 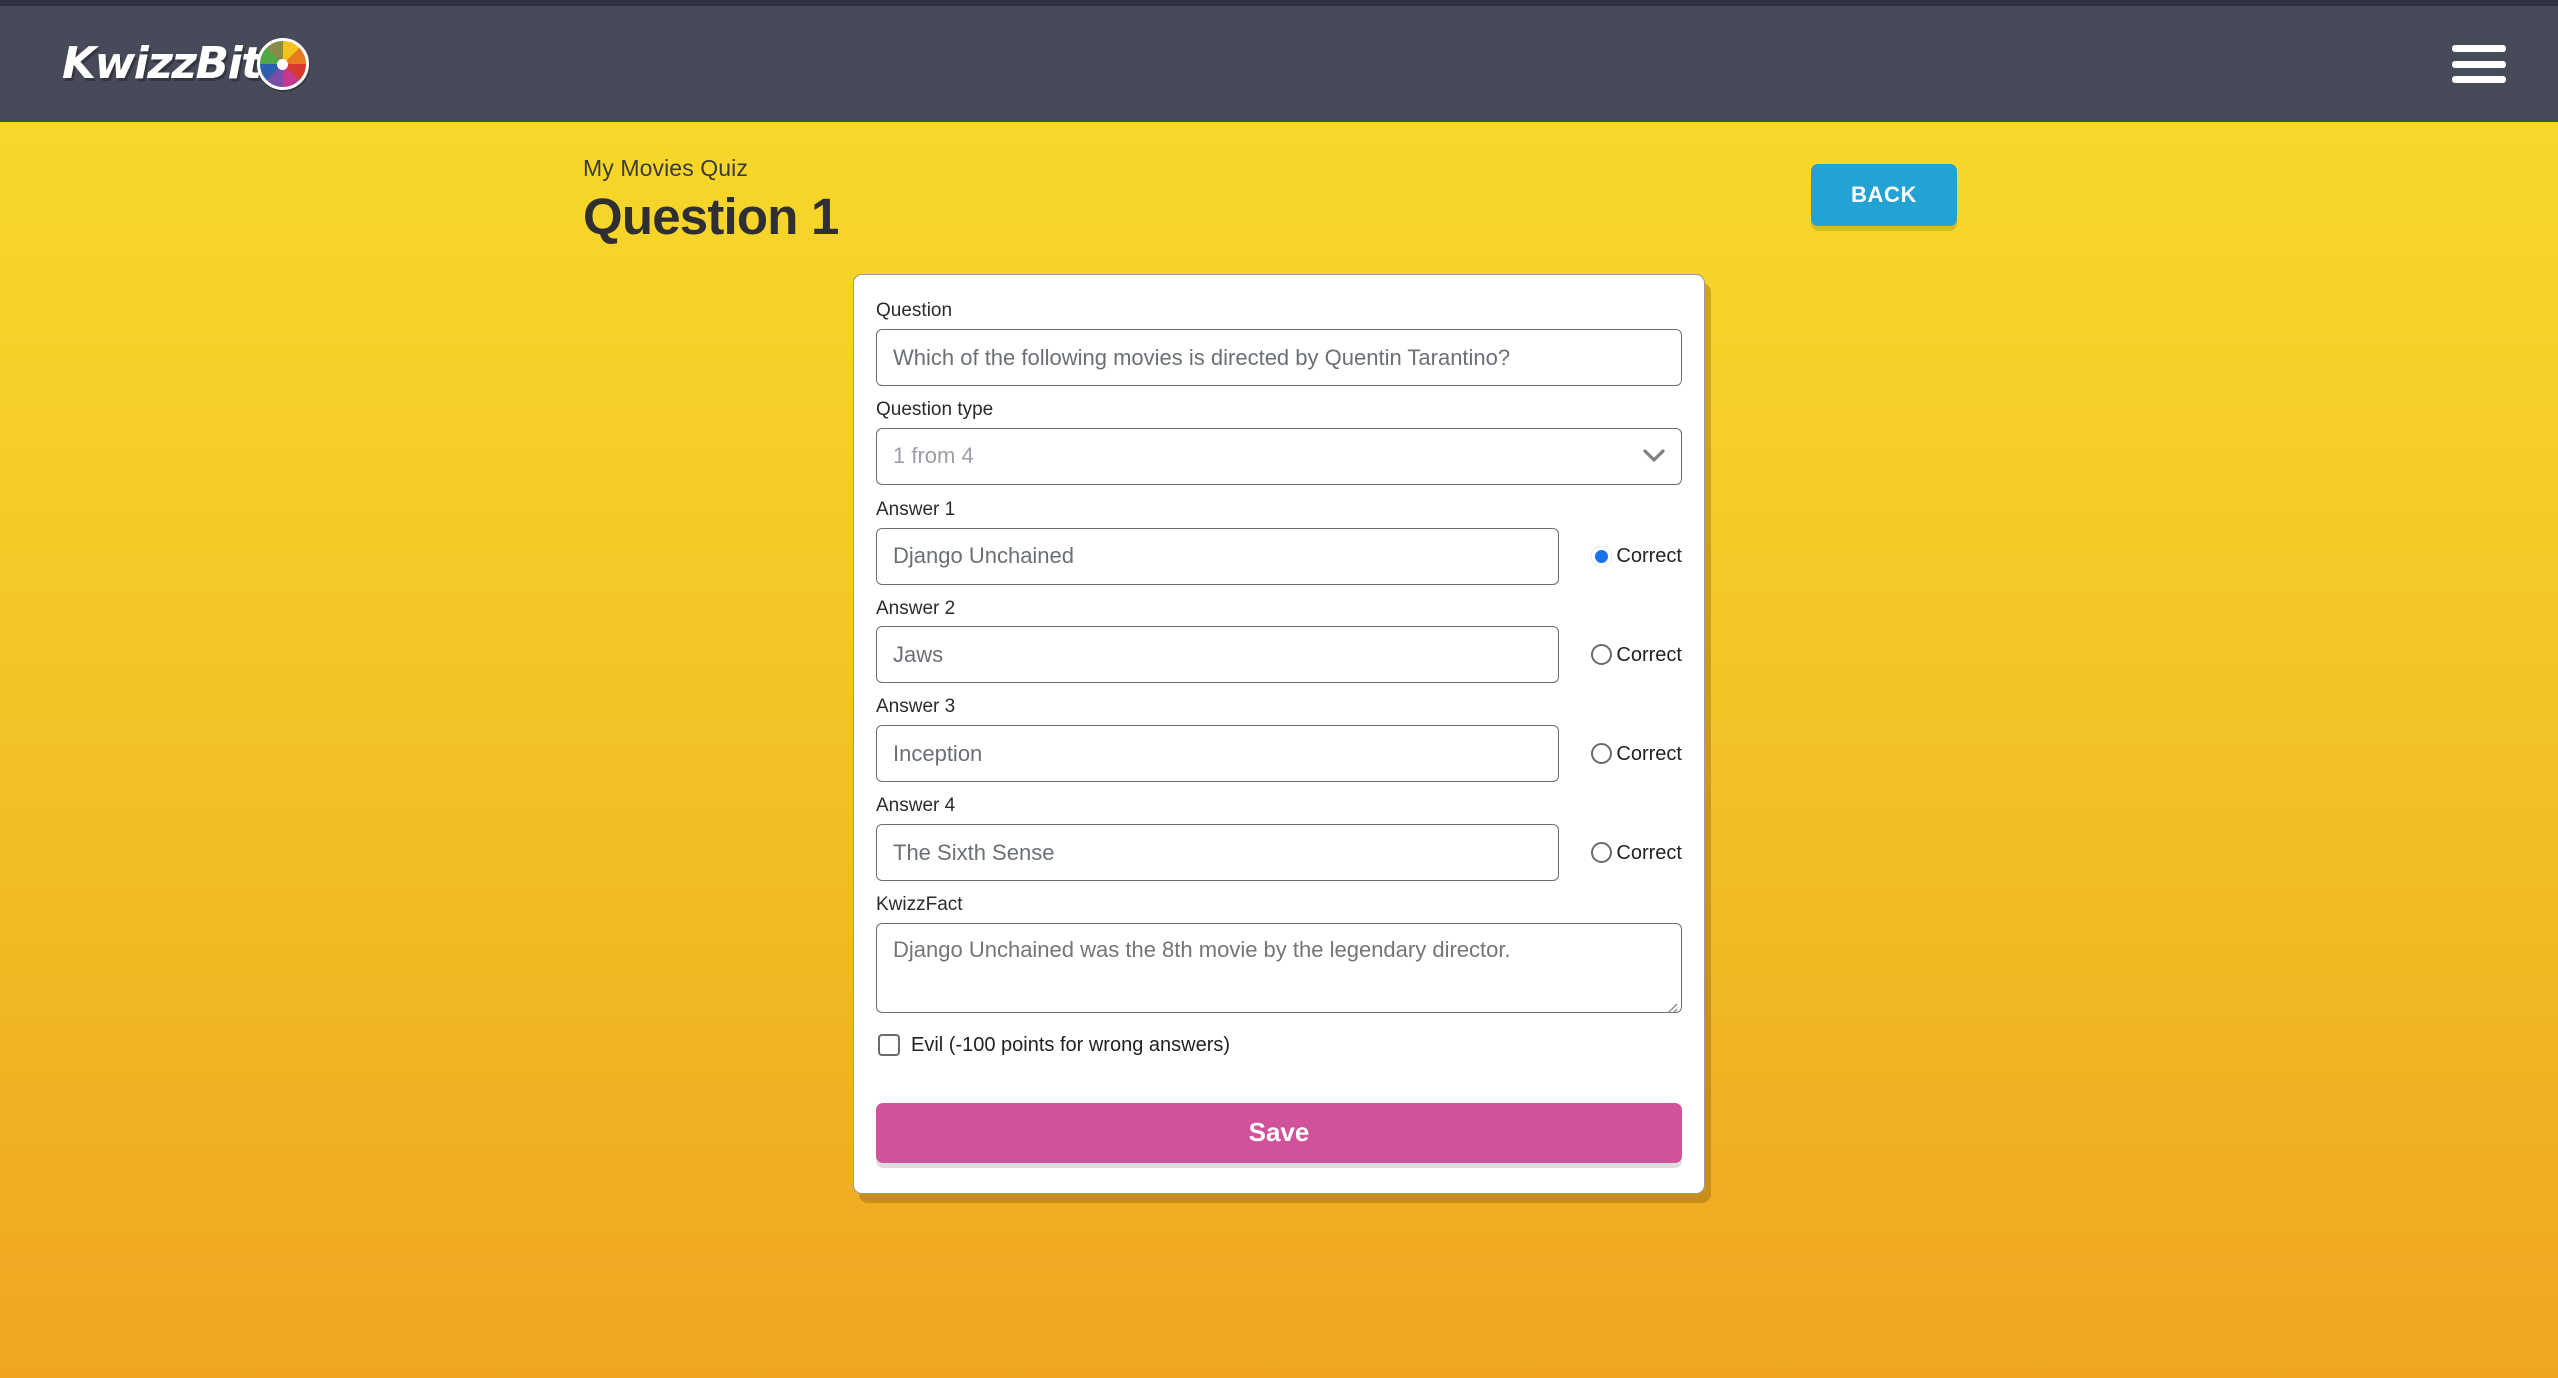 I want to click on answer-1-input, so click(x=1218, y=556).